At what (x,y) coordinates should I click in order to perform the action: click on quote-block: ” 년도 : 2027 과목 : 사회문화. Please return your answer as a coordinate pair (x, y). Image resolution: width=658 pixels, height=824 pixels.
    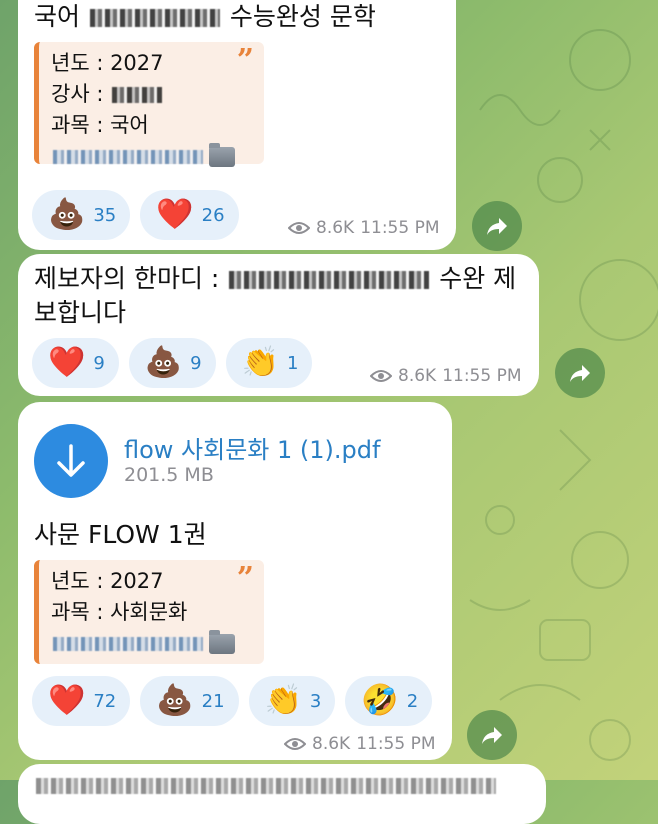
    Looking at the image, I should click on (149, 612).